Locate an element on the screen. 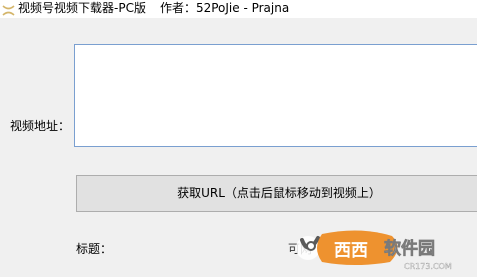 This screenshot has width=477, height=277. author-credit: 作者：52PoJie - Prajna is located at coordinates (224, 8).